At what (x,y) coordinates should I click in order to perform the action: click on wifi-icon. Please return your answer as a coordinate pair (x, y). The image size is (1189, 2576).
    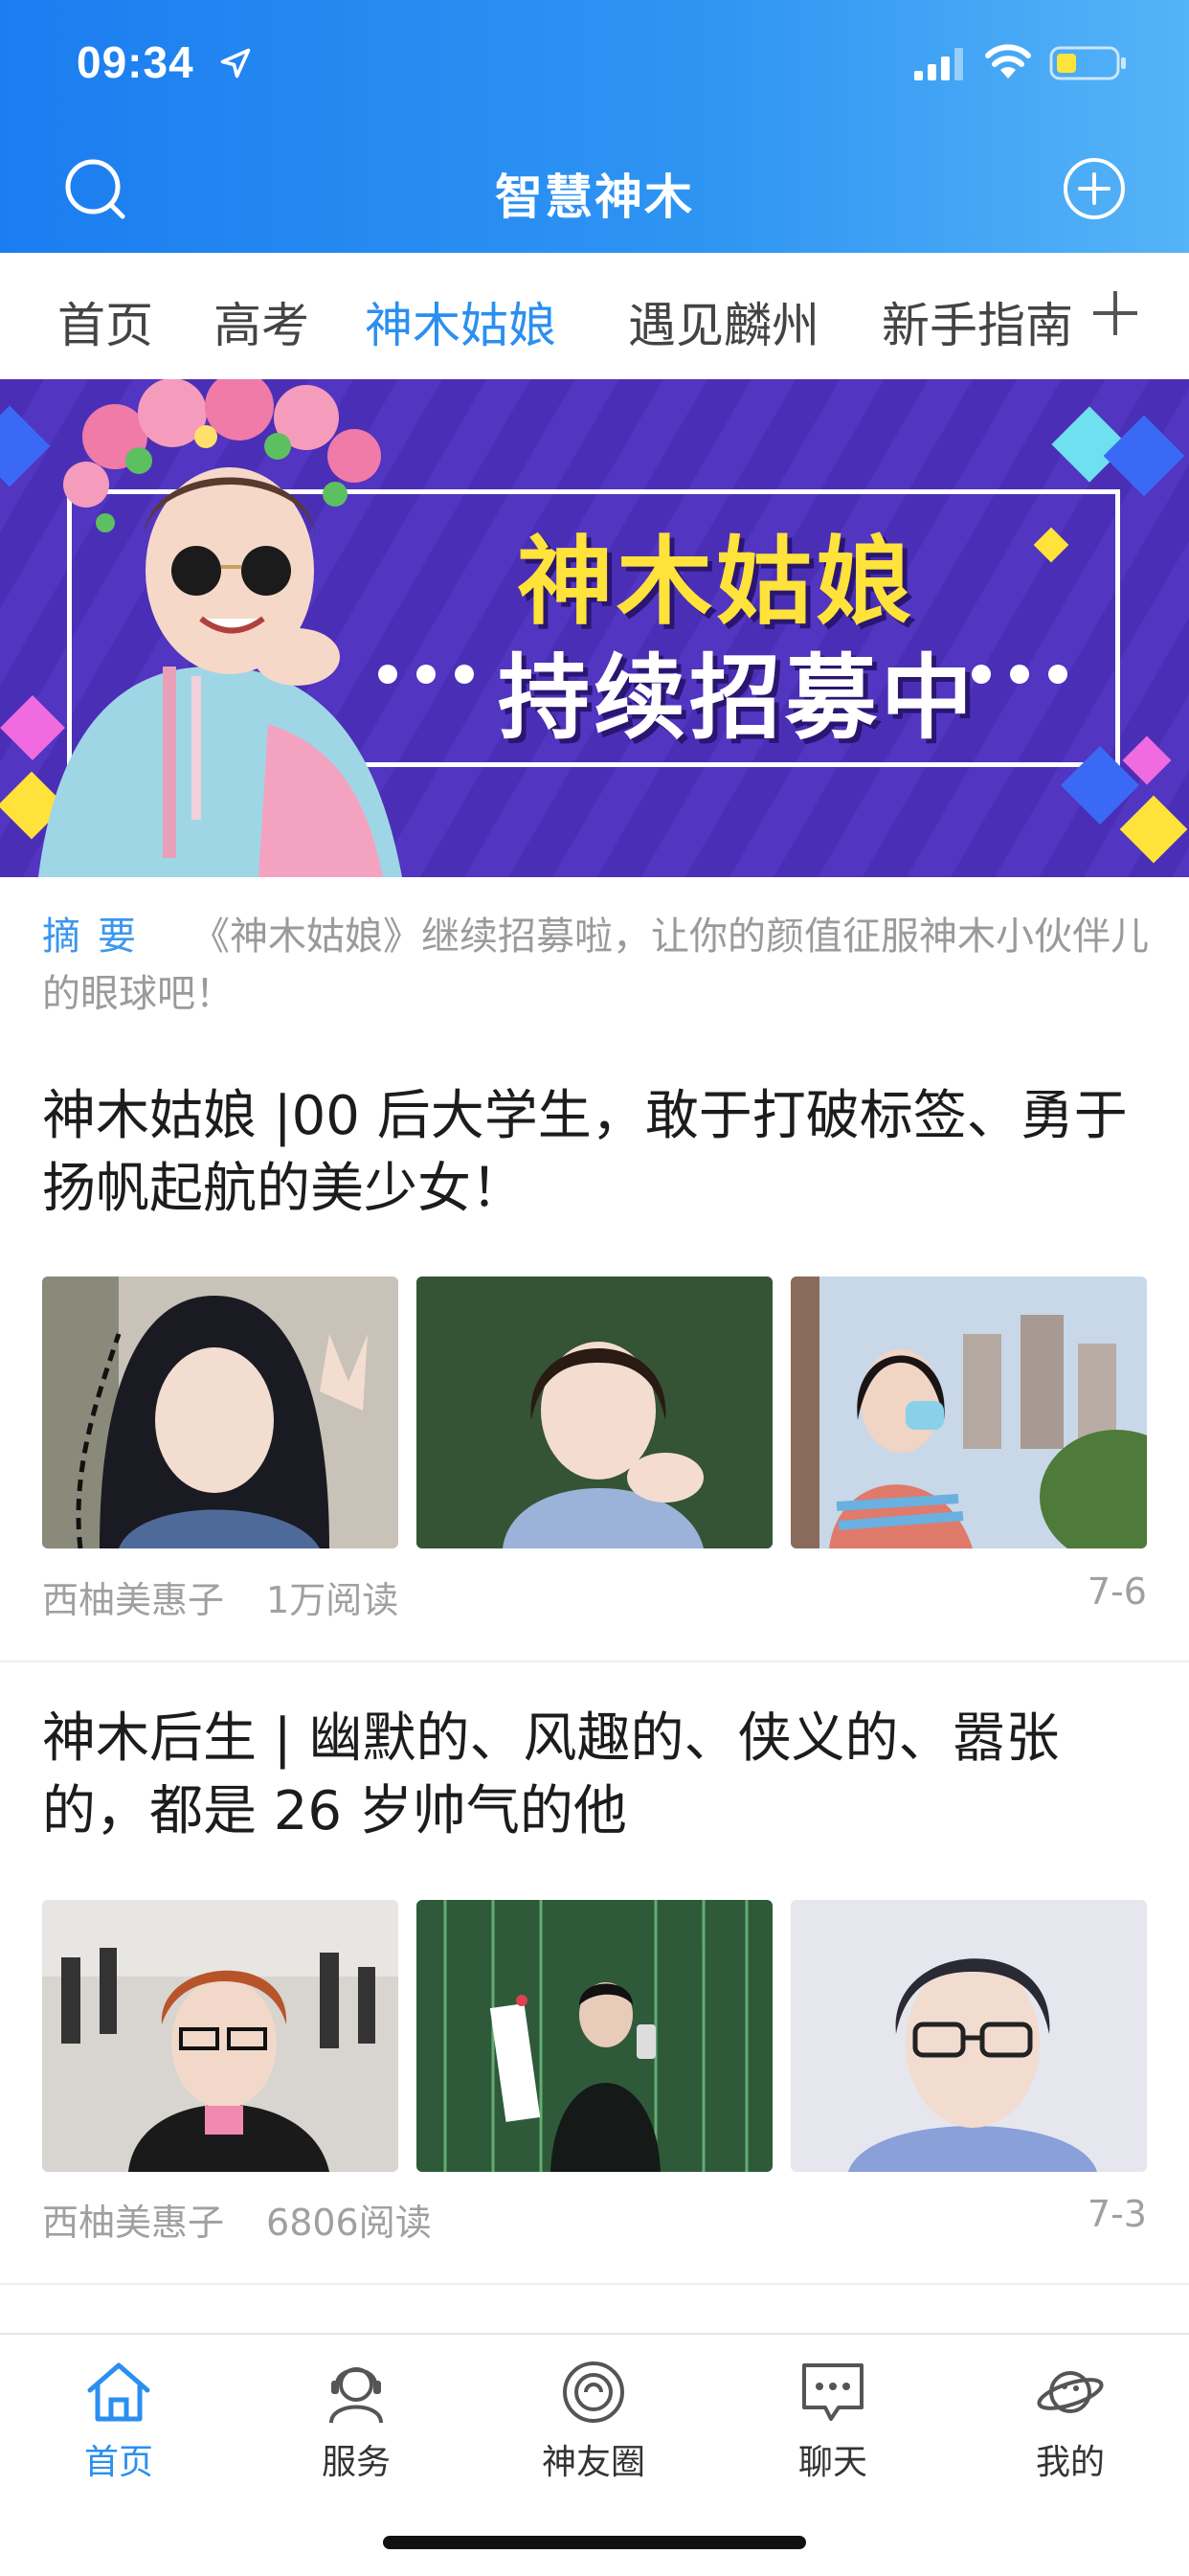
    Looking at the image, I should click on (1008, 62).